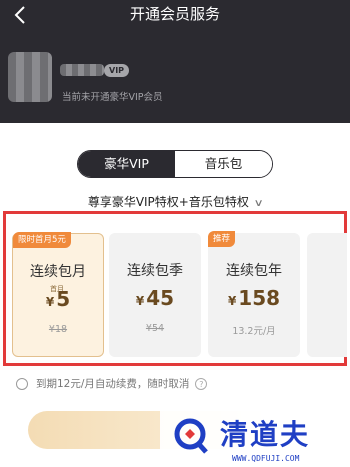 The width and height of the screenshot is (350, 467). I want to click on chevron-down-icon: ∨, so click(258, 203).